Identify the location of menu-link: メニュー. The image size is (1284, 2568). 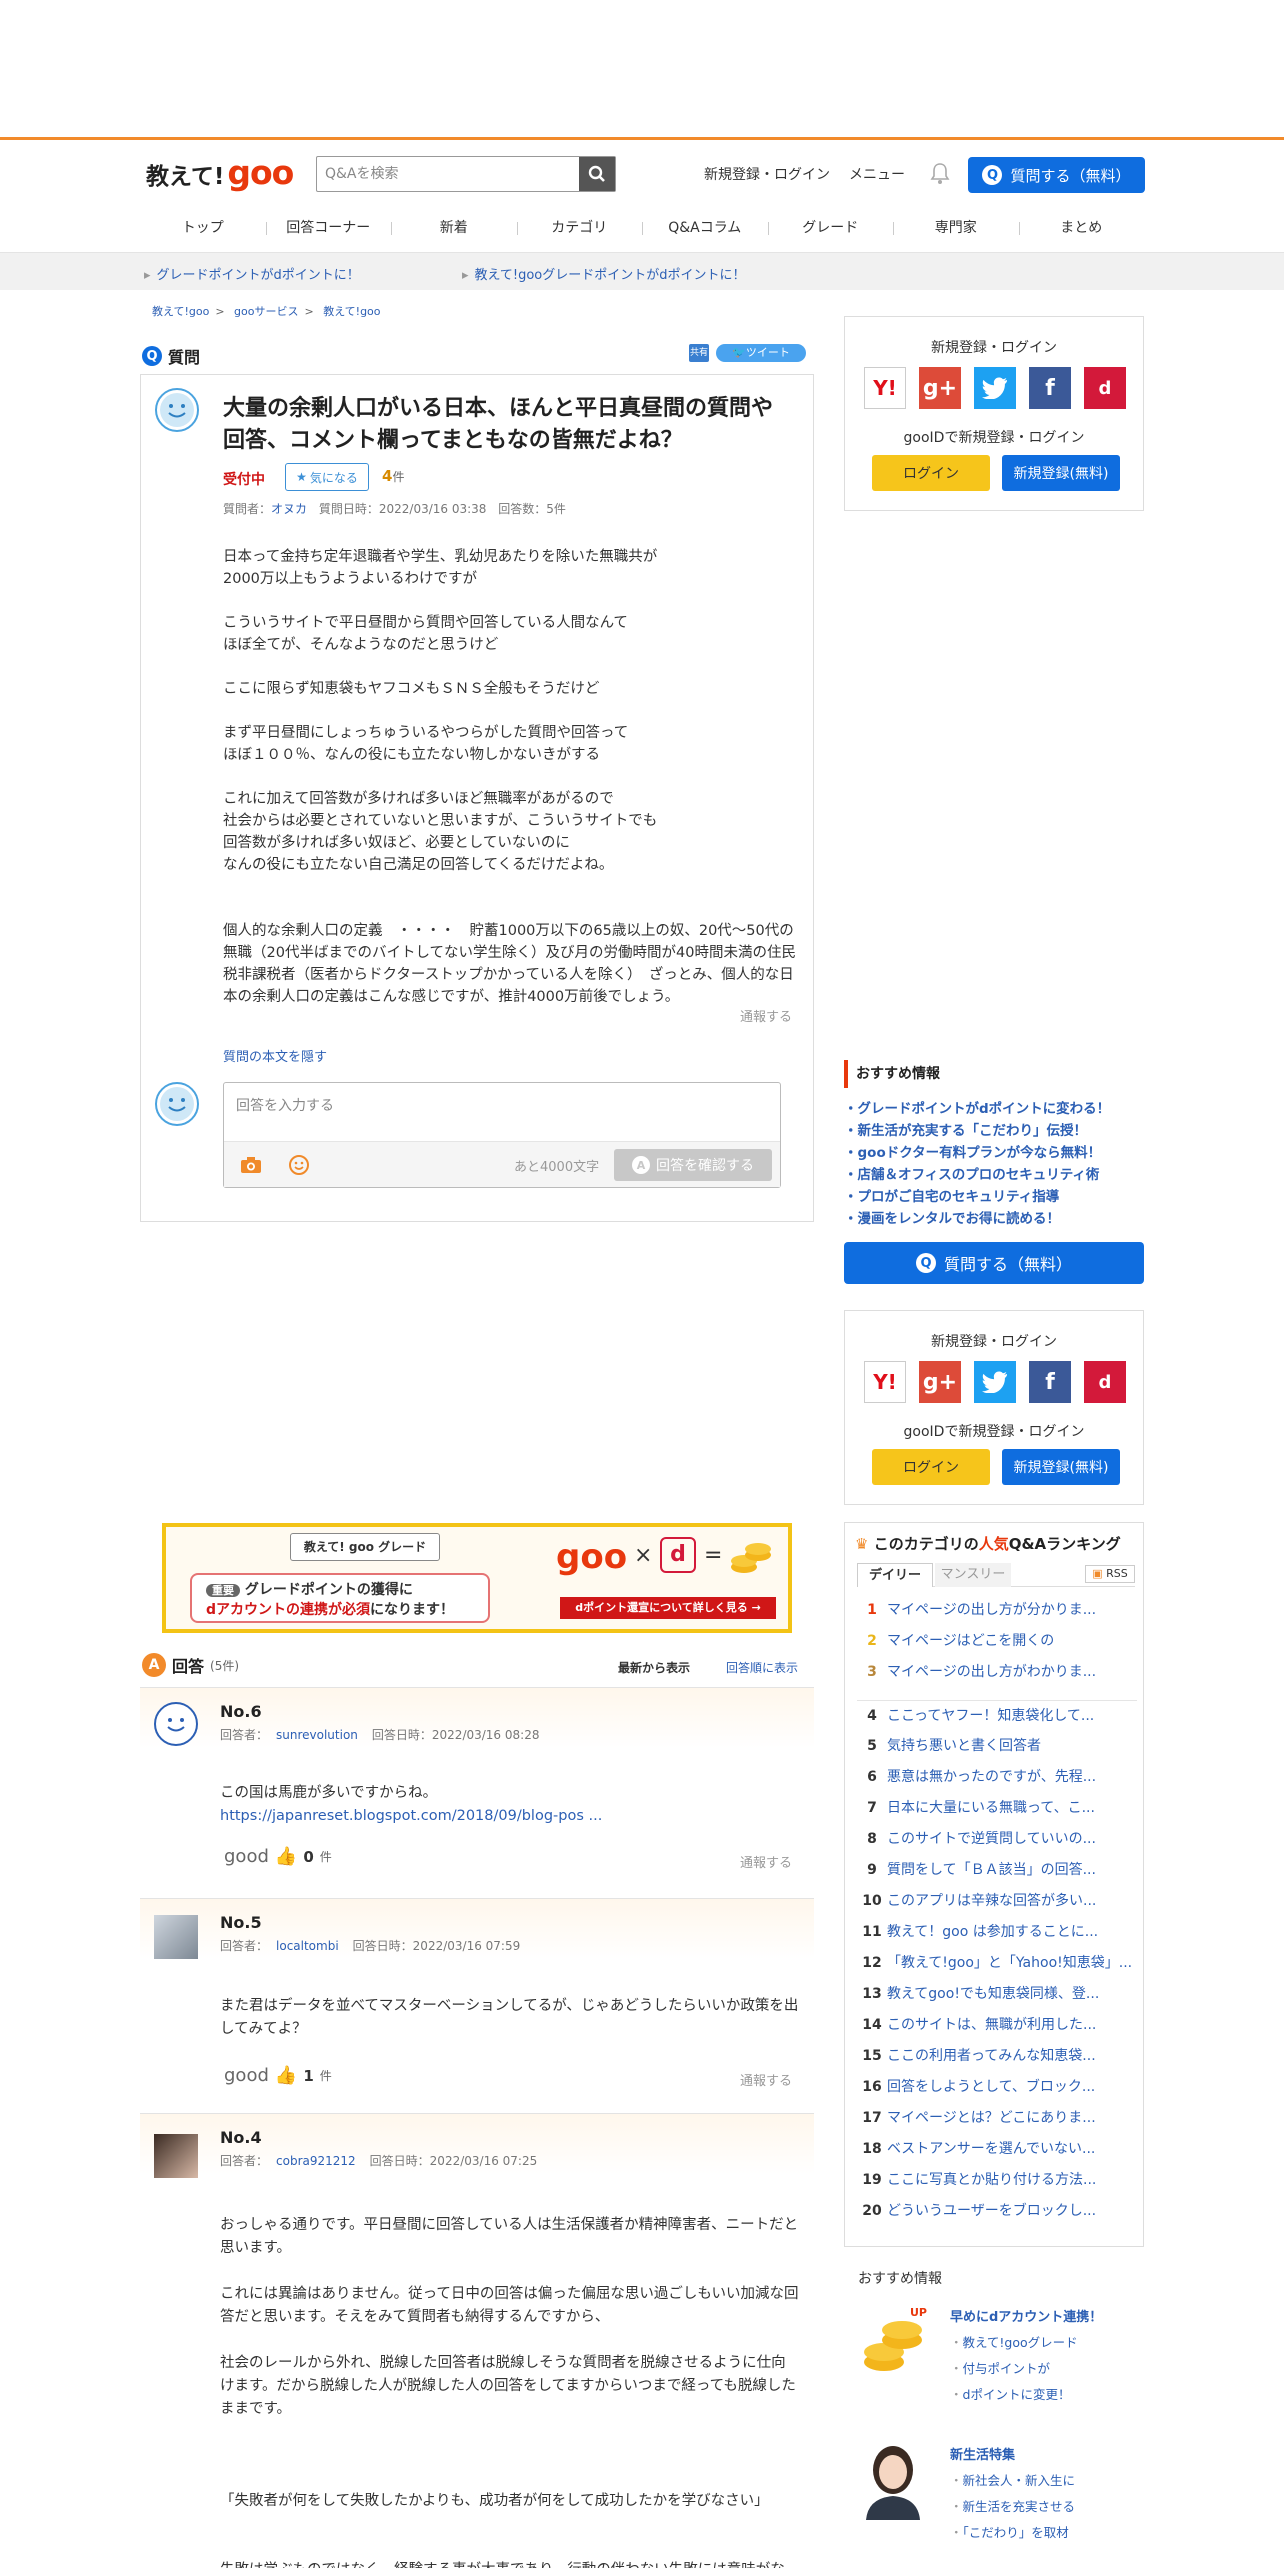
(877, 174).